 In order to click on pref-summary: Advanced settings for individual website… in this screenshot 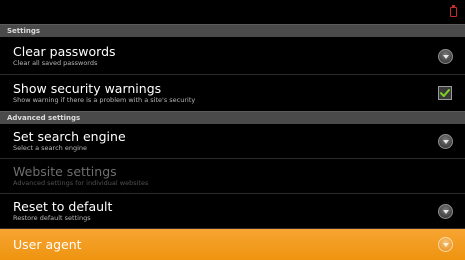, I will do `click(81, 183)`.